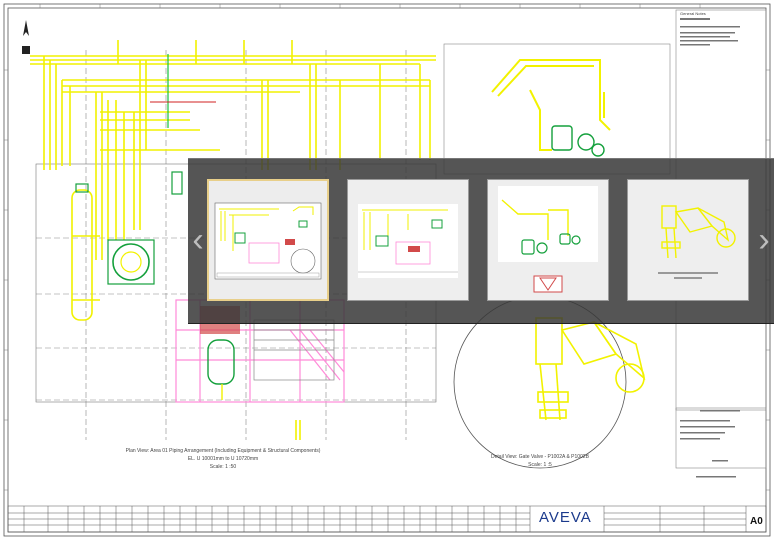  I want to click on title-block, so click(387, 519).